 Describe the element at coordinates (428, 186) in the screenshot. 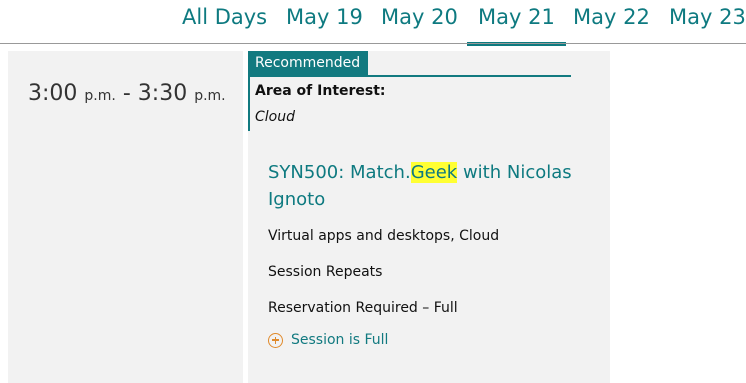

I see `session-title-link: SYN500: Match.Geek with Nicolas Ignoto` at that location.